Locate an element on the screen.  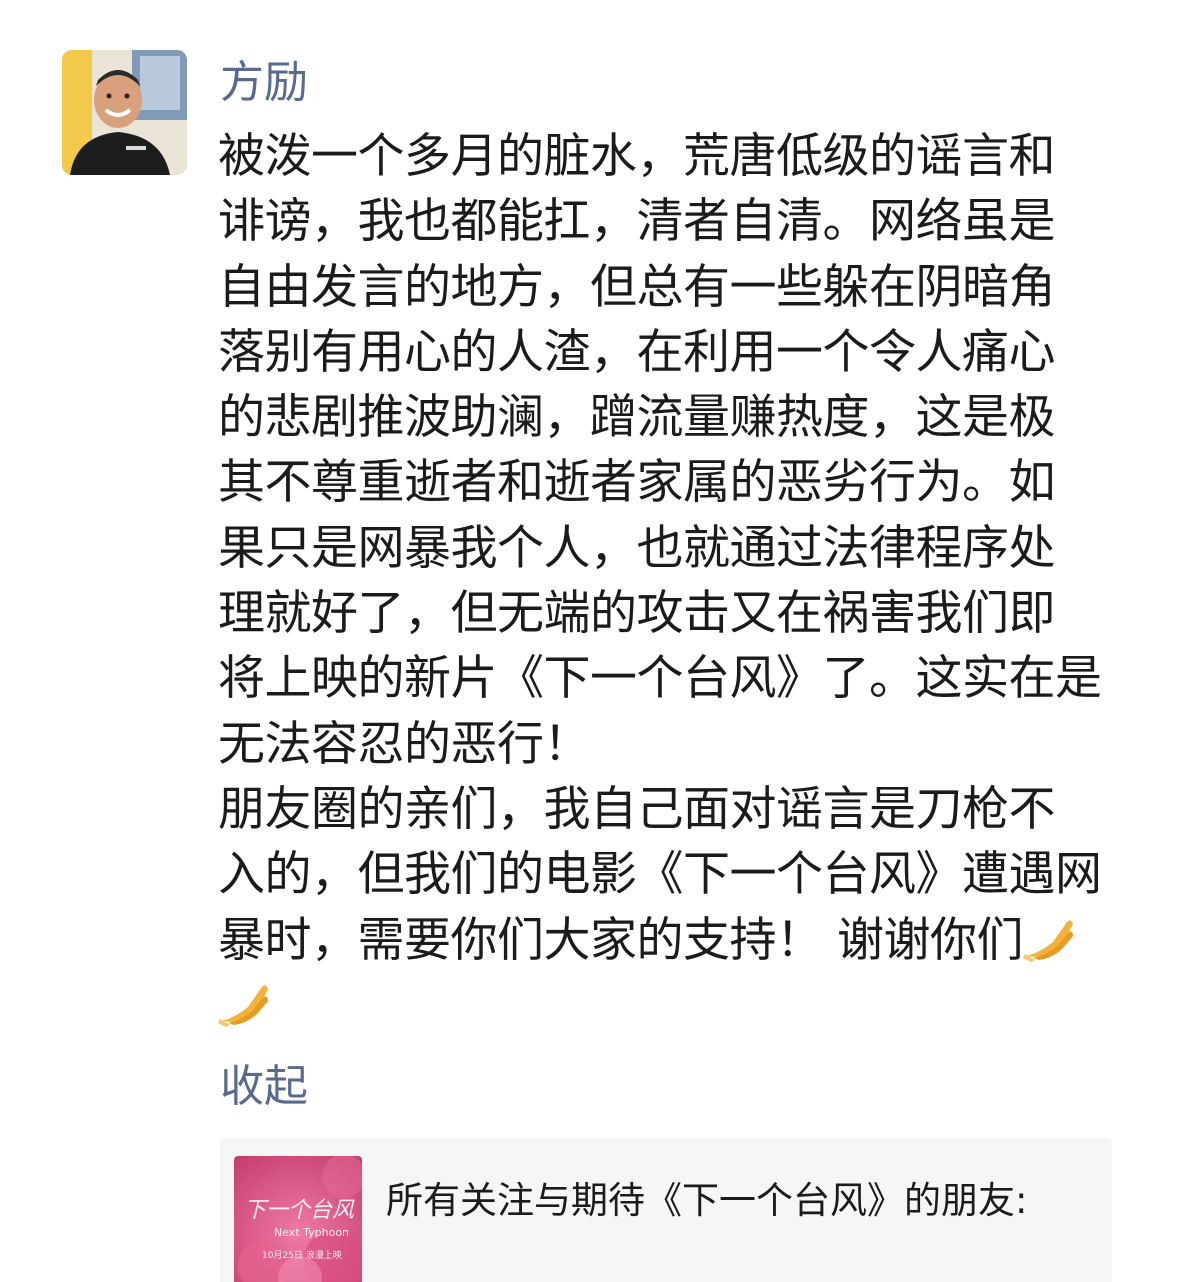
post-line: 的悲剧推波助澜，蹭流量赚热度，这是极 is located at coordinates (637, 418).